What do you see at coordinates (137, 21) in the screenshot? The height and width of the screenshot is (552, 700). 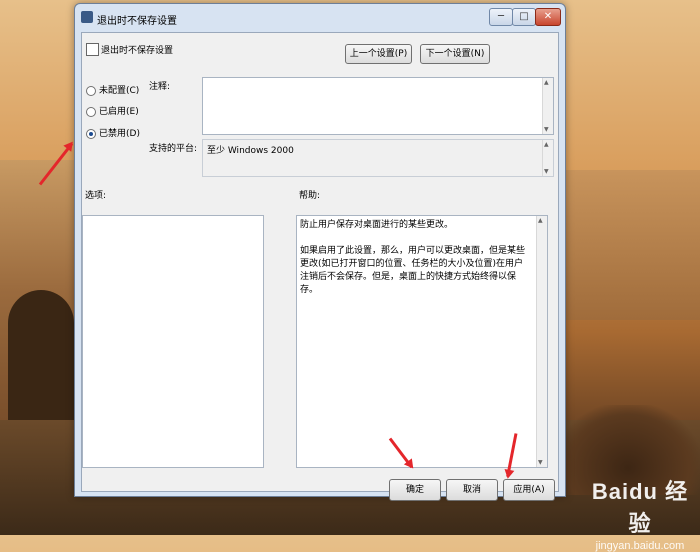 I see `window-title: 退出时不保存设置` at bounding box center [137, 21].